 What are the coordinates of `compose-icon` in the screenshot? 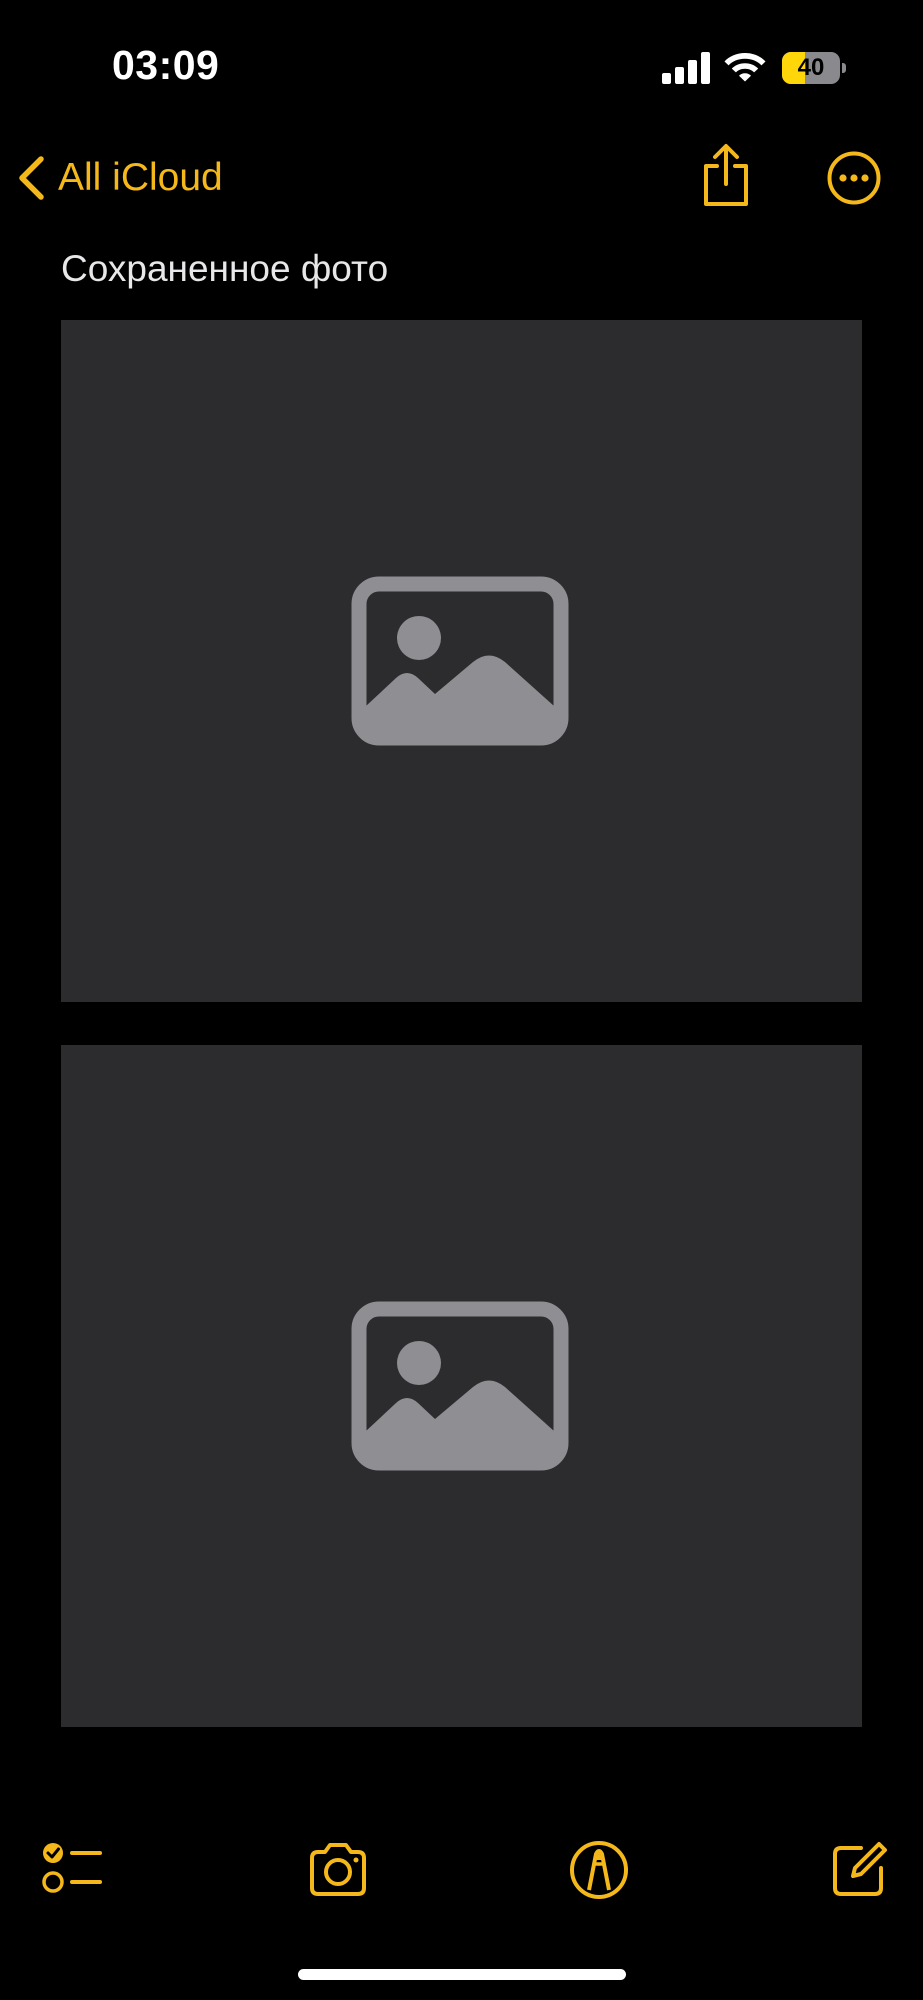 It's located at (859, 1870).